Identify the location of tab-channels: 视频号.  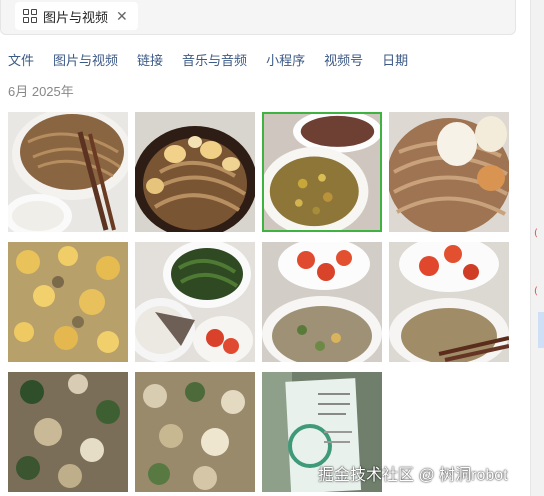
(343, 59).